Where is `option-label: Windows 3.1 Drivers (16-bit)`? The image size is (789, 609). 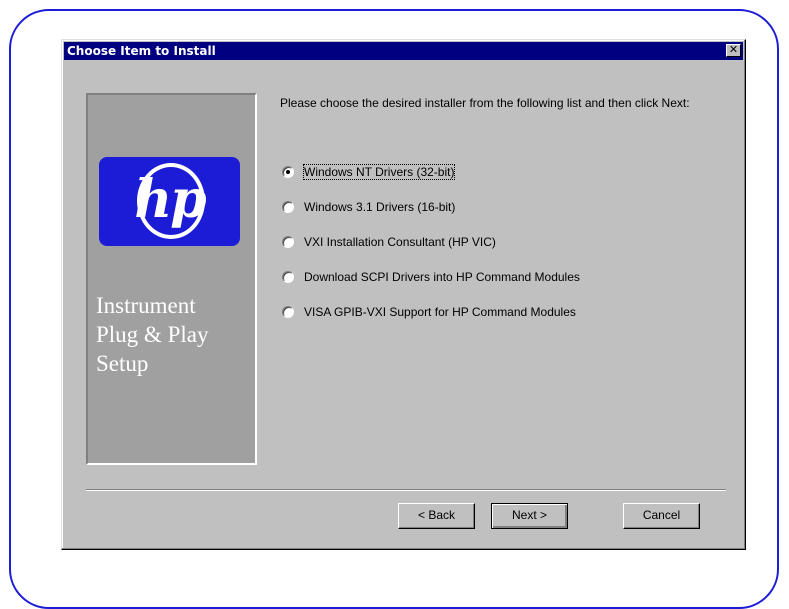
option-label: Windows 3.1 Drivers (16-bit) is located at coordinates (380, 207).